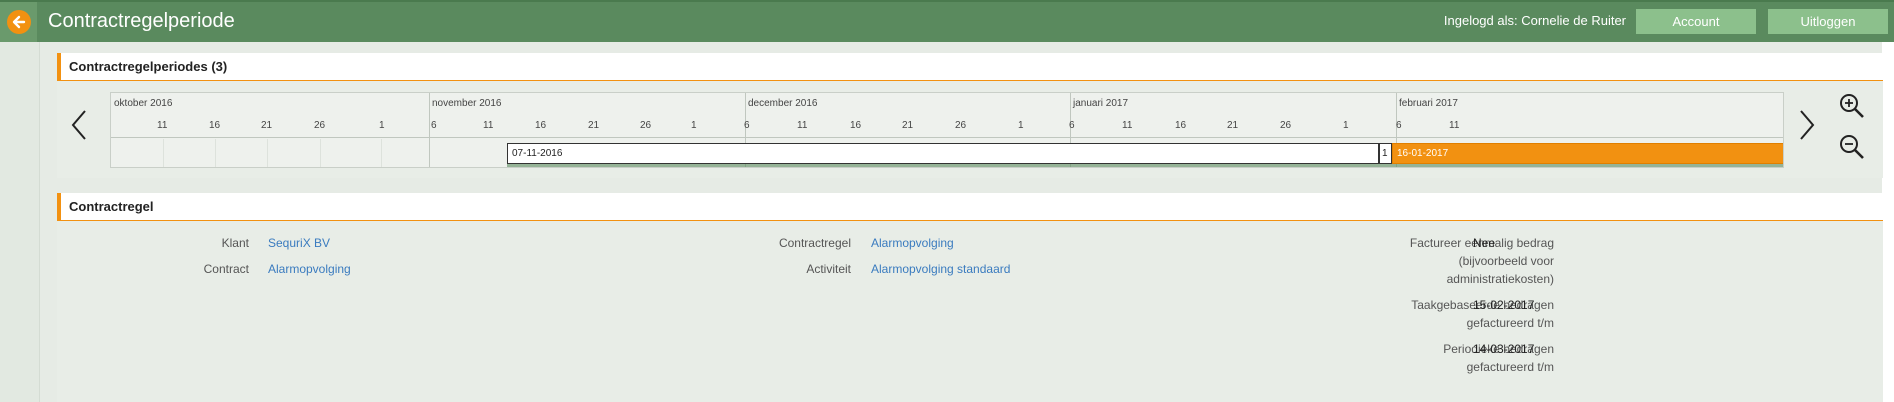 The width and height of the screenshot is (1894, 402). Describe the element at coordinates (309, 269) in the screenshot. I see `contract-link: Alarmopvolging` at that location.